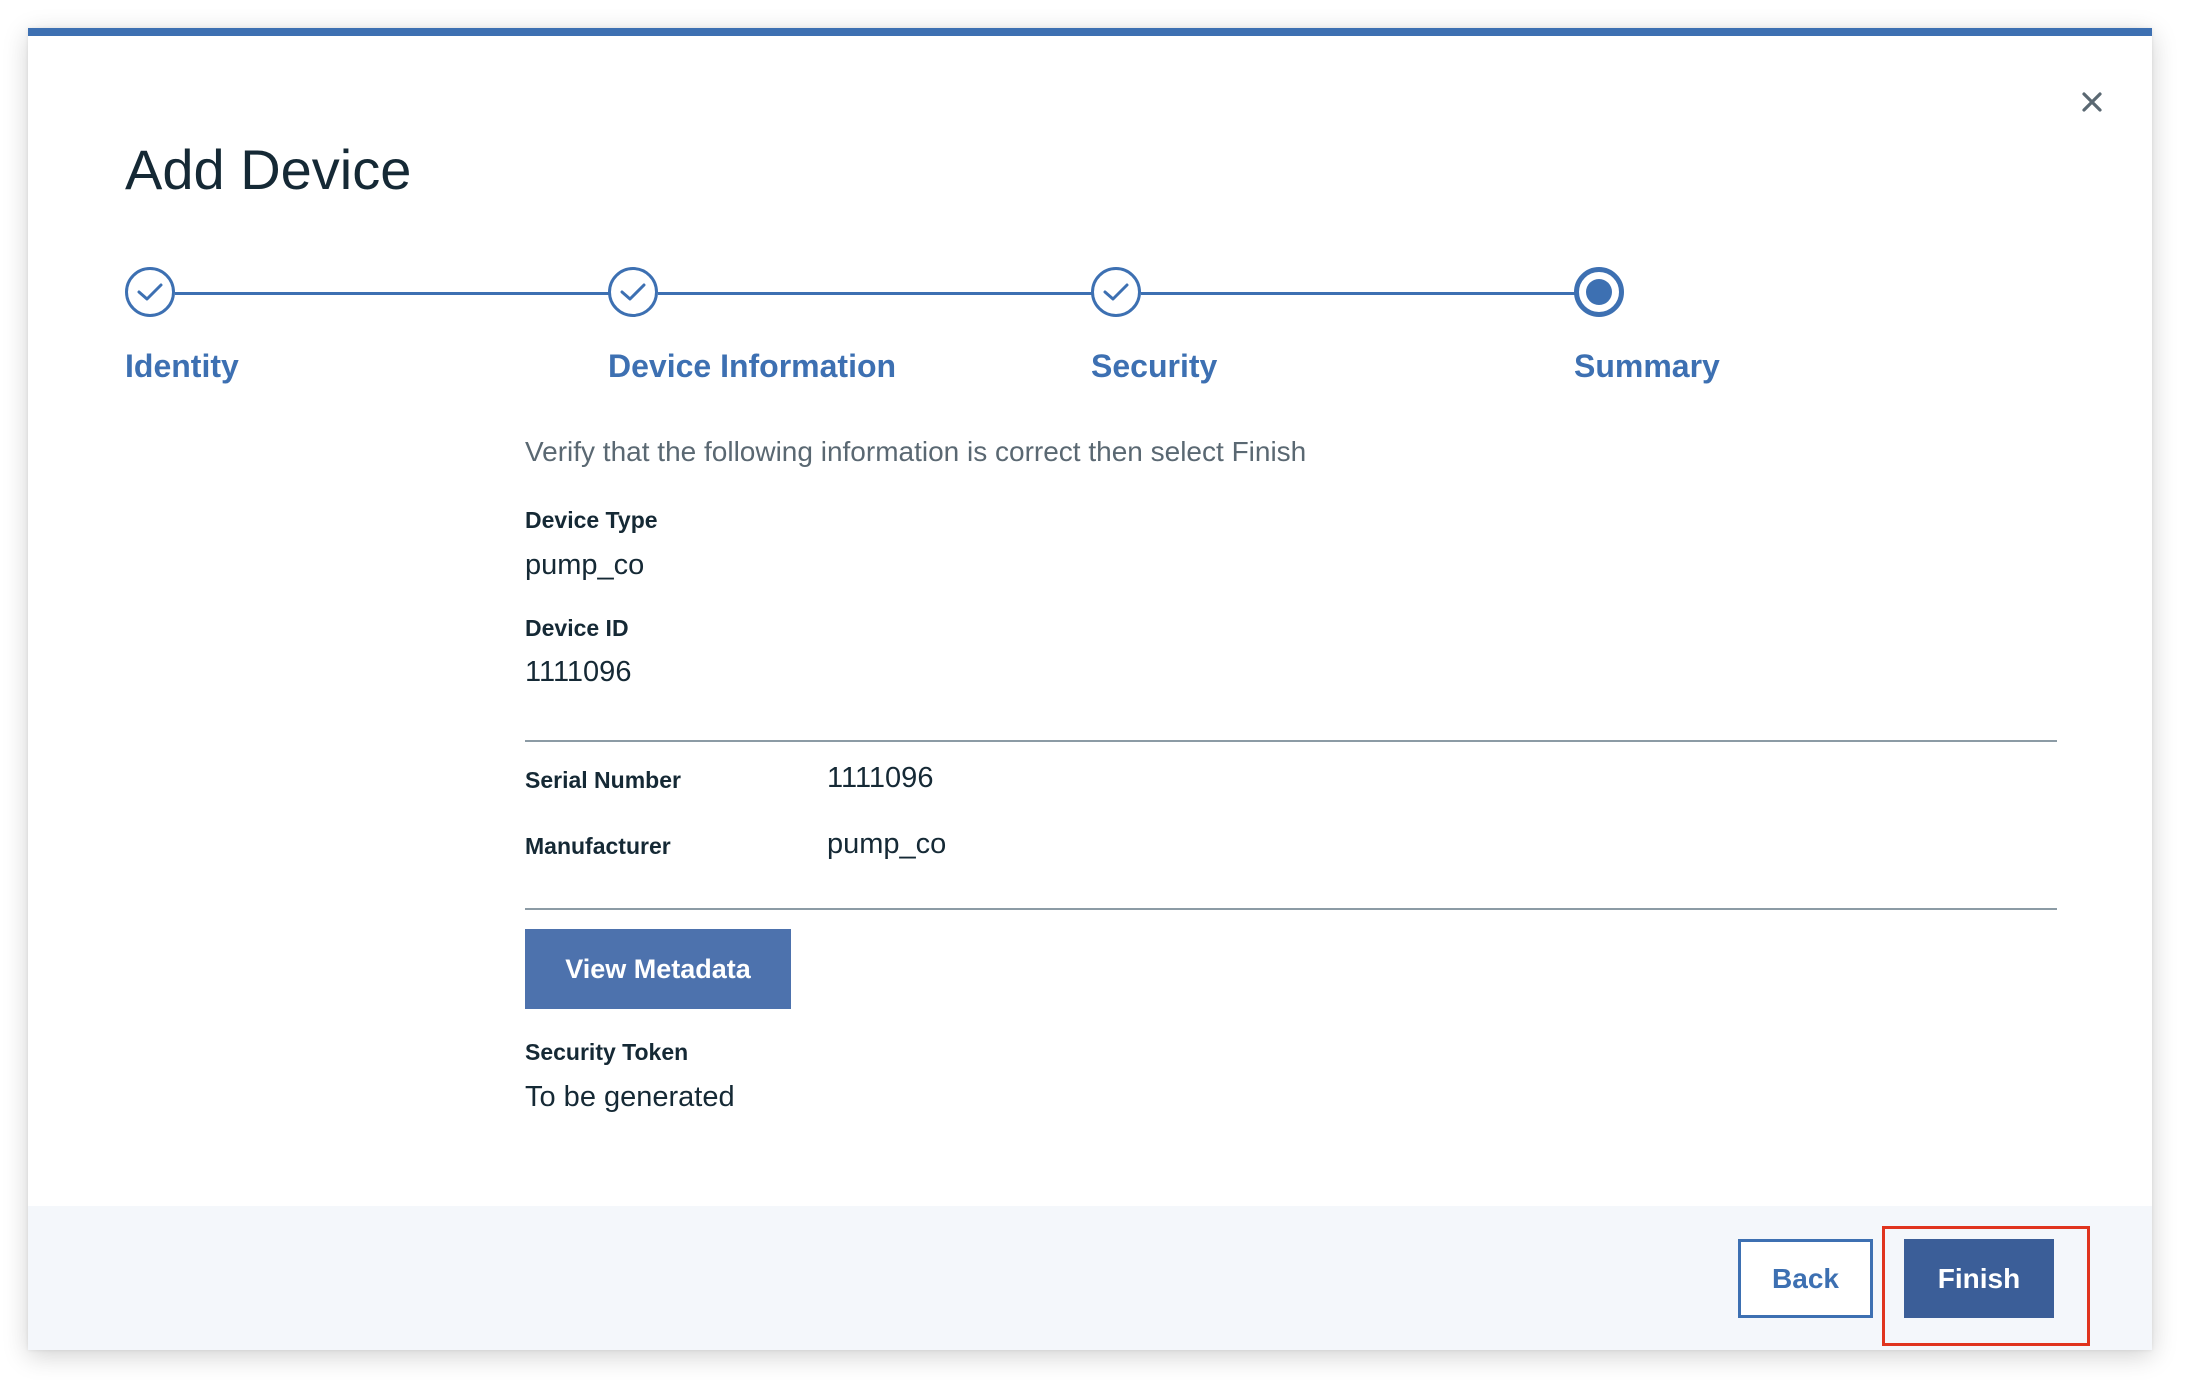  What do you see at coordinates (887, 844) in the screenshot?
I see `manufacturer-value: pump_co` at bounding box center [887, 844].